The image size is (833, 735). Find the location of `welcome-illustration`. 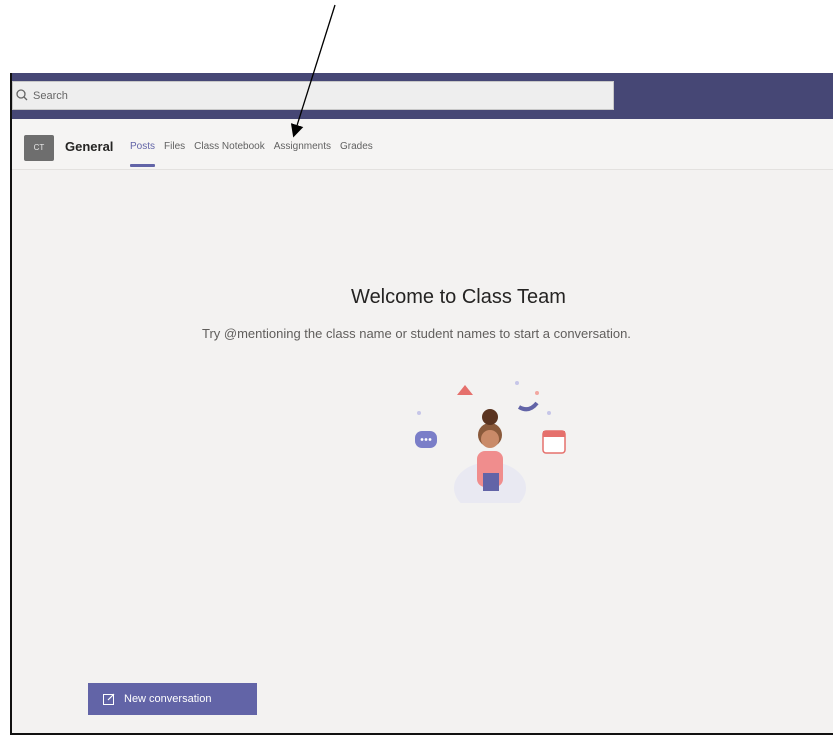

welcome-illustration is located at coordinates (490, 442).